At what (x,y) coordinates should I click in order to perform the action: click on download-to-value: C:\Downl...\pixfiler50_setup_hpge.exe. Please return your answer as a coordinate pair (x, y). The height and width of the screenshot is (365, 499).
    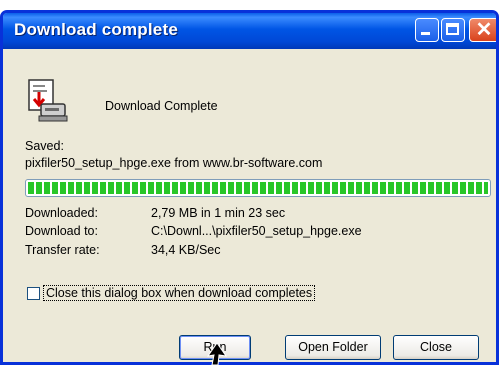
    Looking at the image, I should click on (256, 231).